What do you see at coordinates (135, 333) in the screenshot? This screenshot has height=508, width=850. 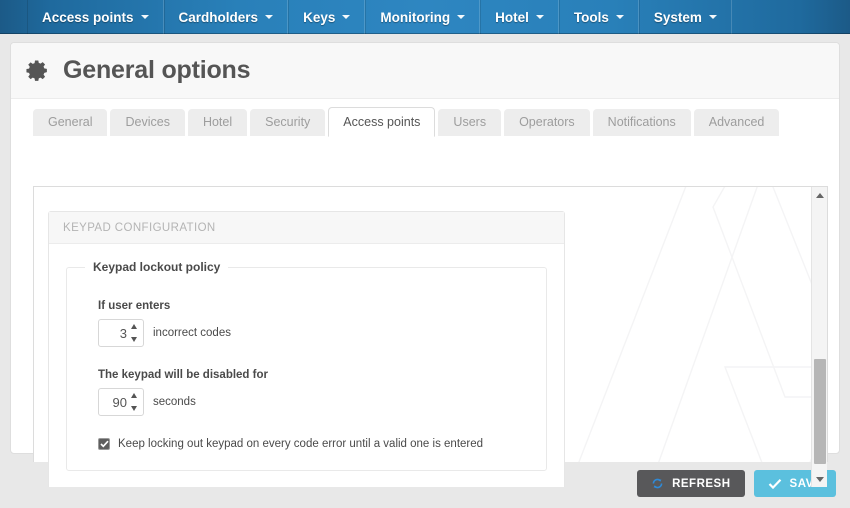 I see `attempts-stepper-buttons` at bounding box center [135, 333].